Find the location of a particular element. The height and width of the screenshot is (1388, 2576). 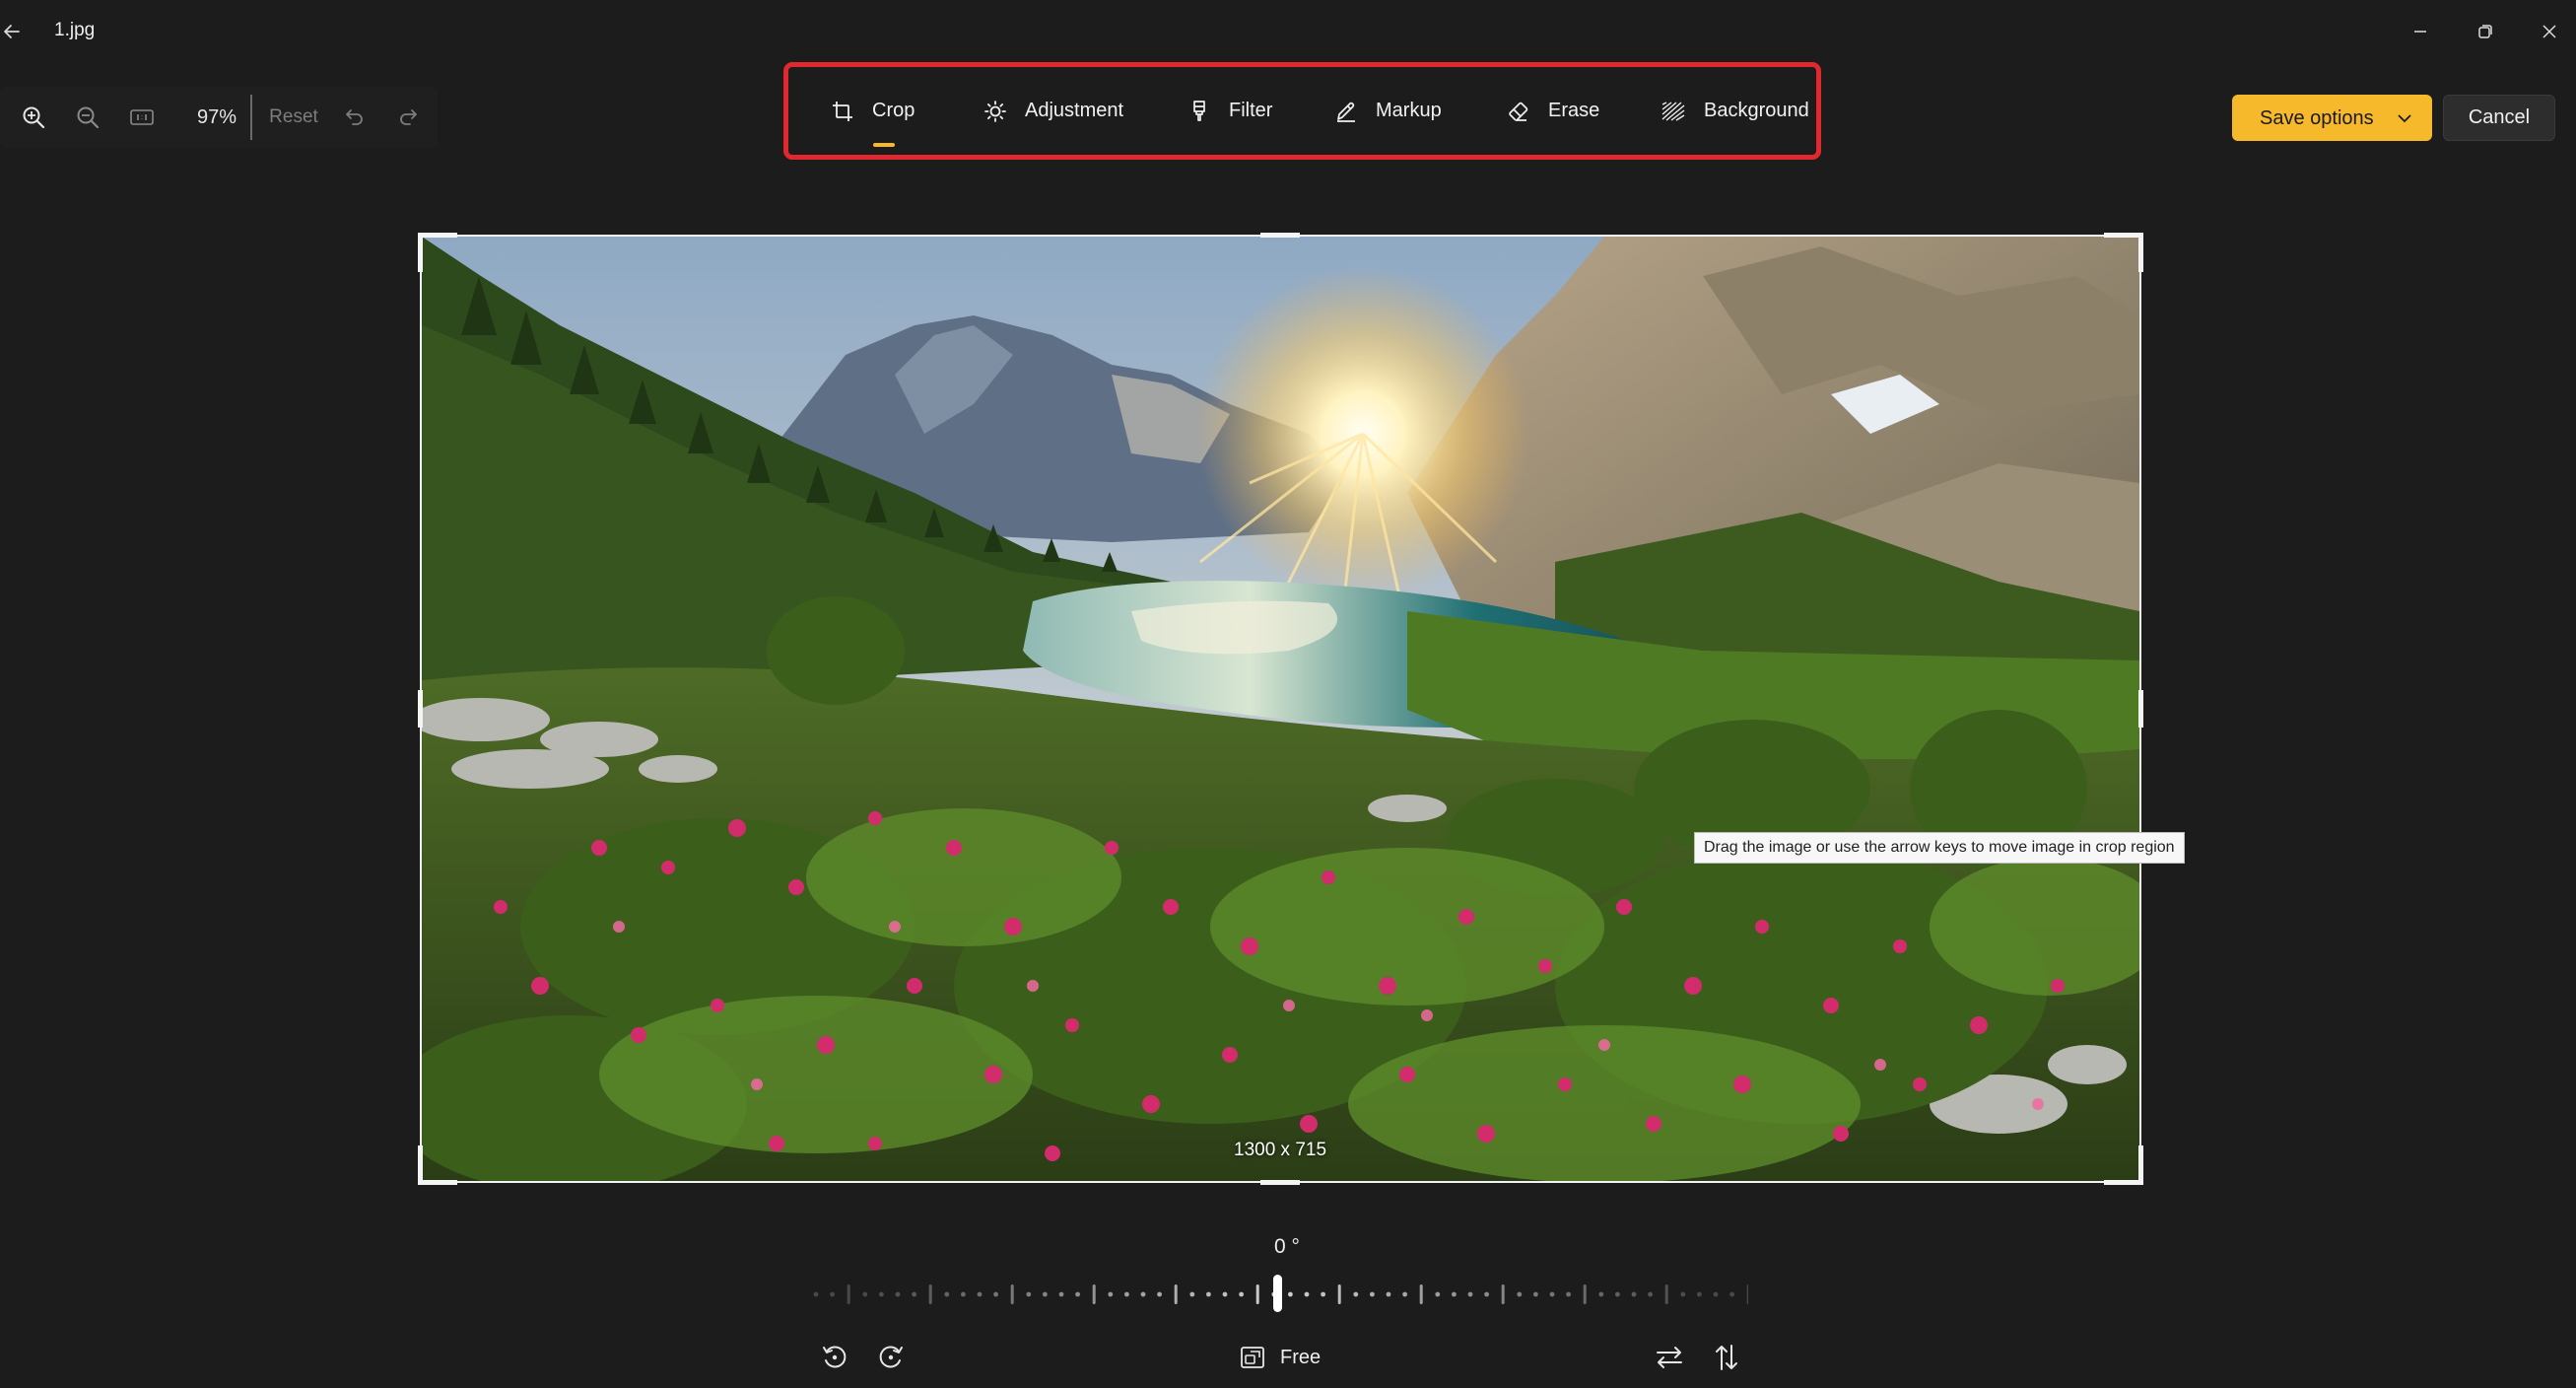

flip-horizontal-button is located at coordinates (1669, 1358).